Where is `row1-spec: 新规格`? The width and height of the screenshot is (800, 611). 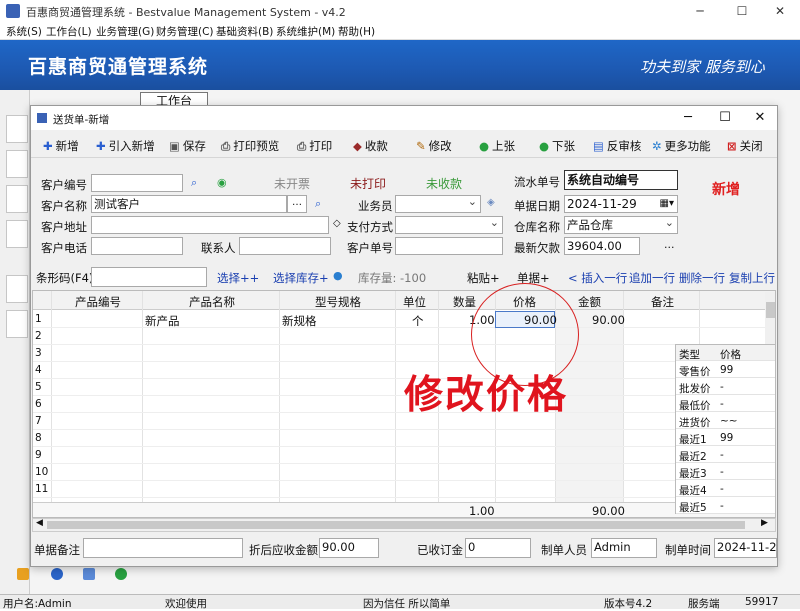
row1-spec: 新规格 is located at coordinates (299, 321).